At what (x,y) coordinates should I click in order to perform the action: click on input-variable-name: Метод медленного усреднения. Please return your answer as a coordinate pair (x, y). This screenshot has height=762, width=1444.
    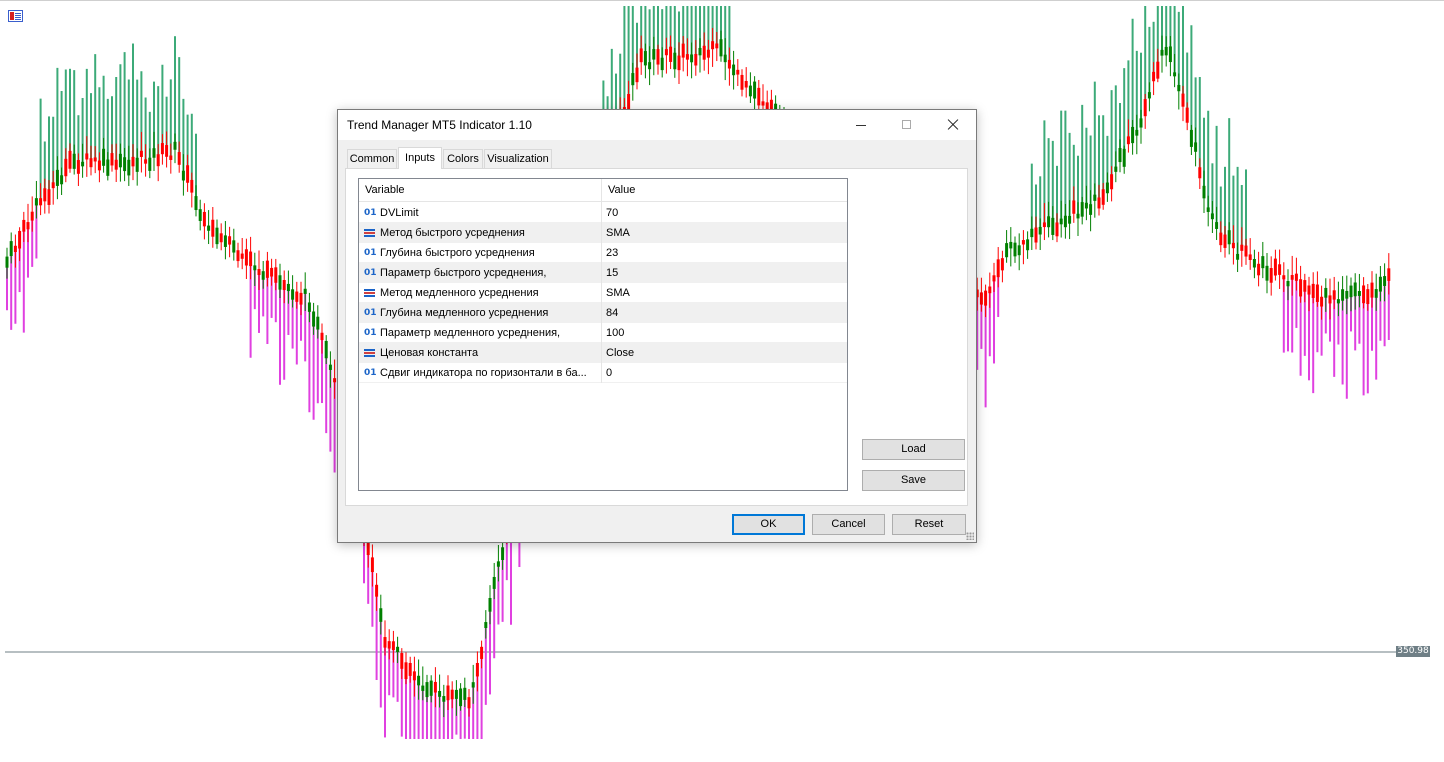
    Looking at the image, I should click on (459, 293).